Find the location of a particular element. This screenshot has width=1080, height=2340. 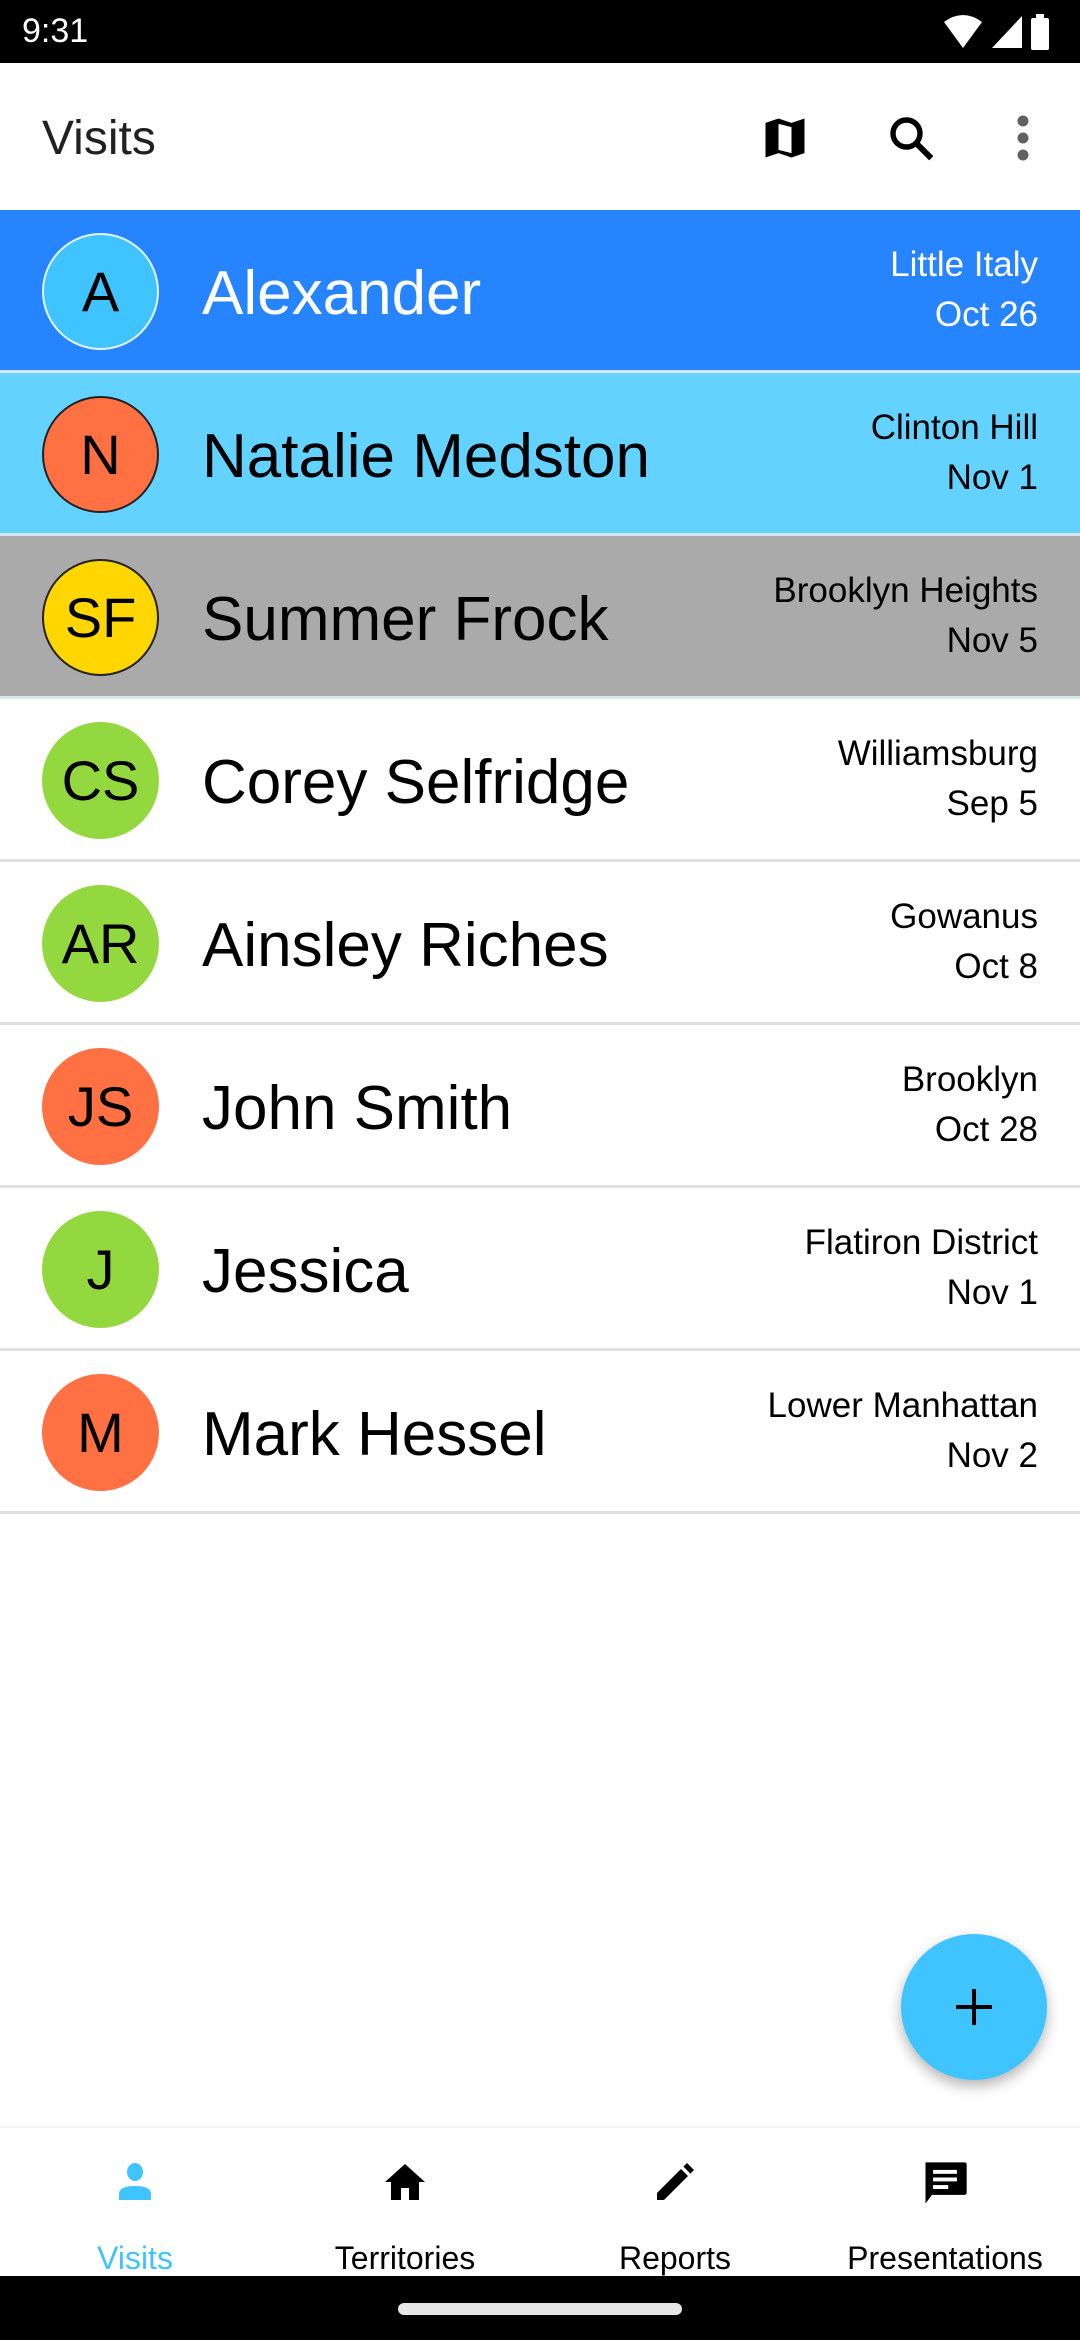

wifi-icon is located at coordinates (963, 31).